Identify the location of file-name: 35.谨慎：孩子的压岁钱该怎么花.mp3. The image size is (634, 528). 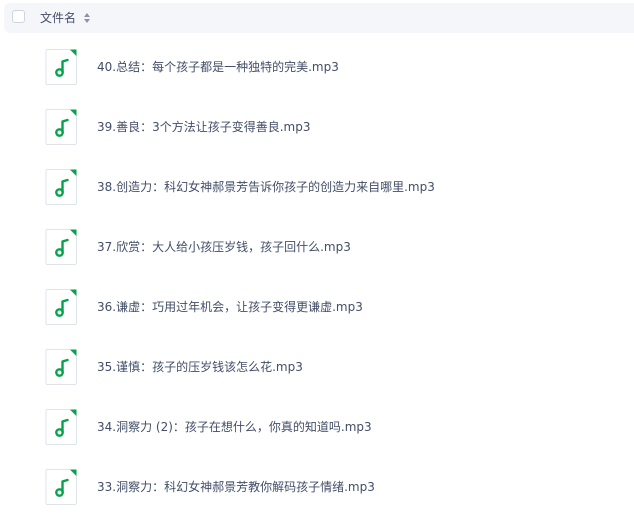
(200, 367).